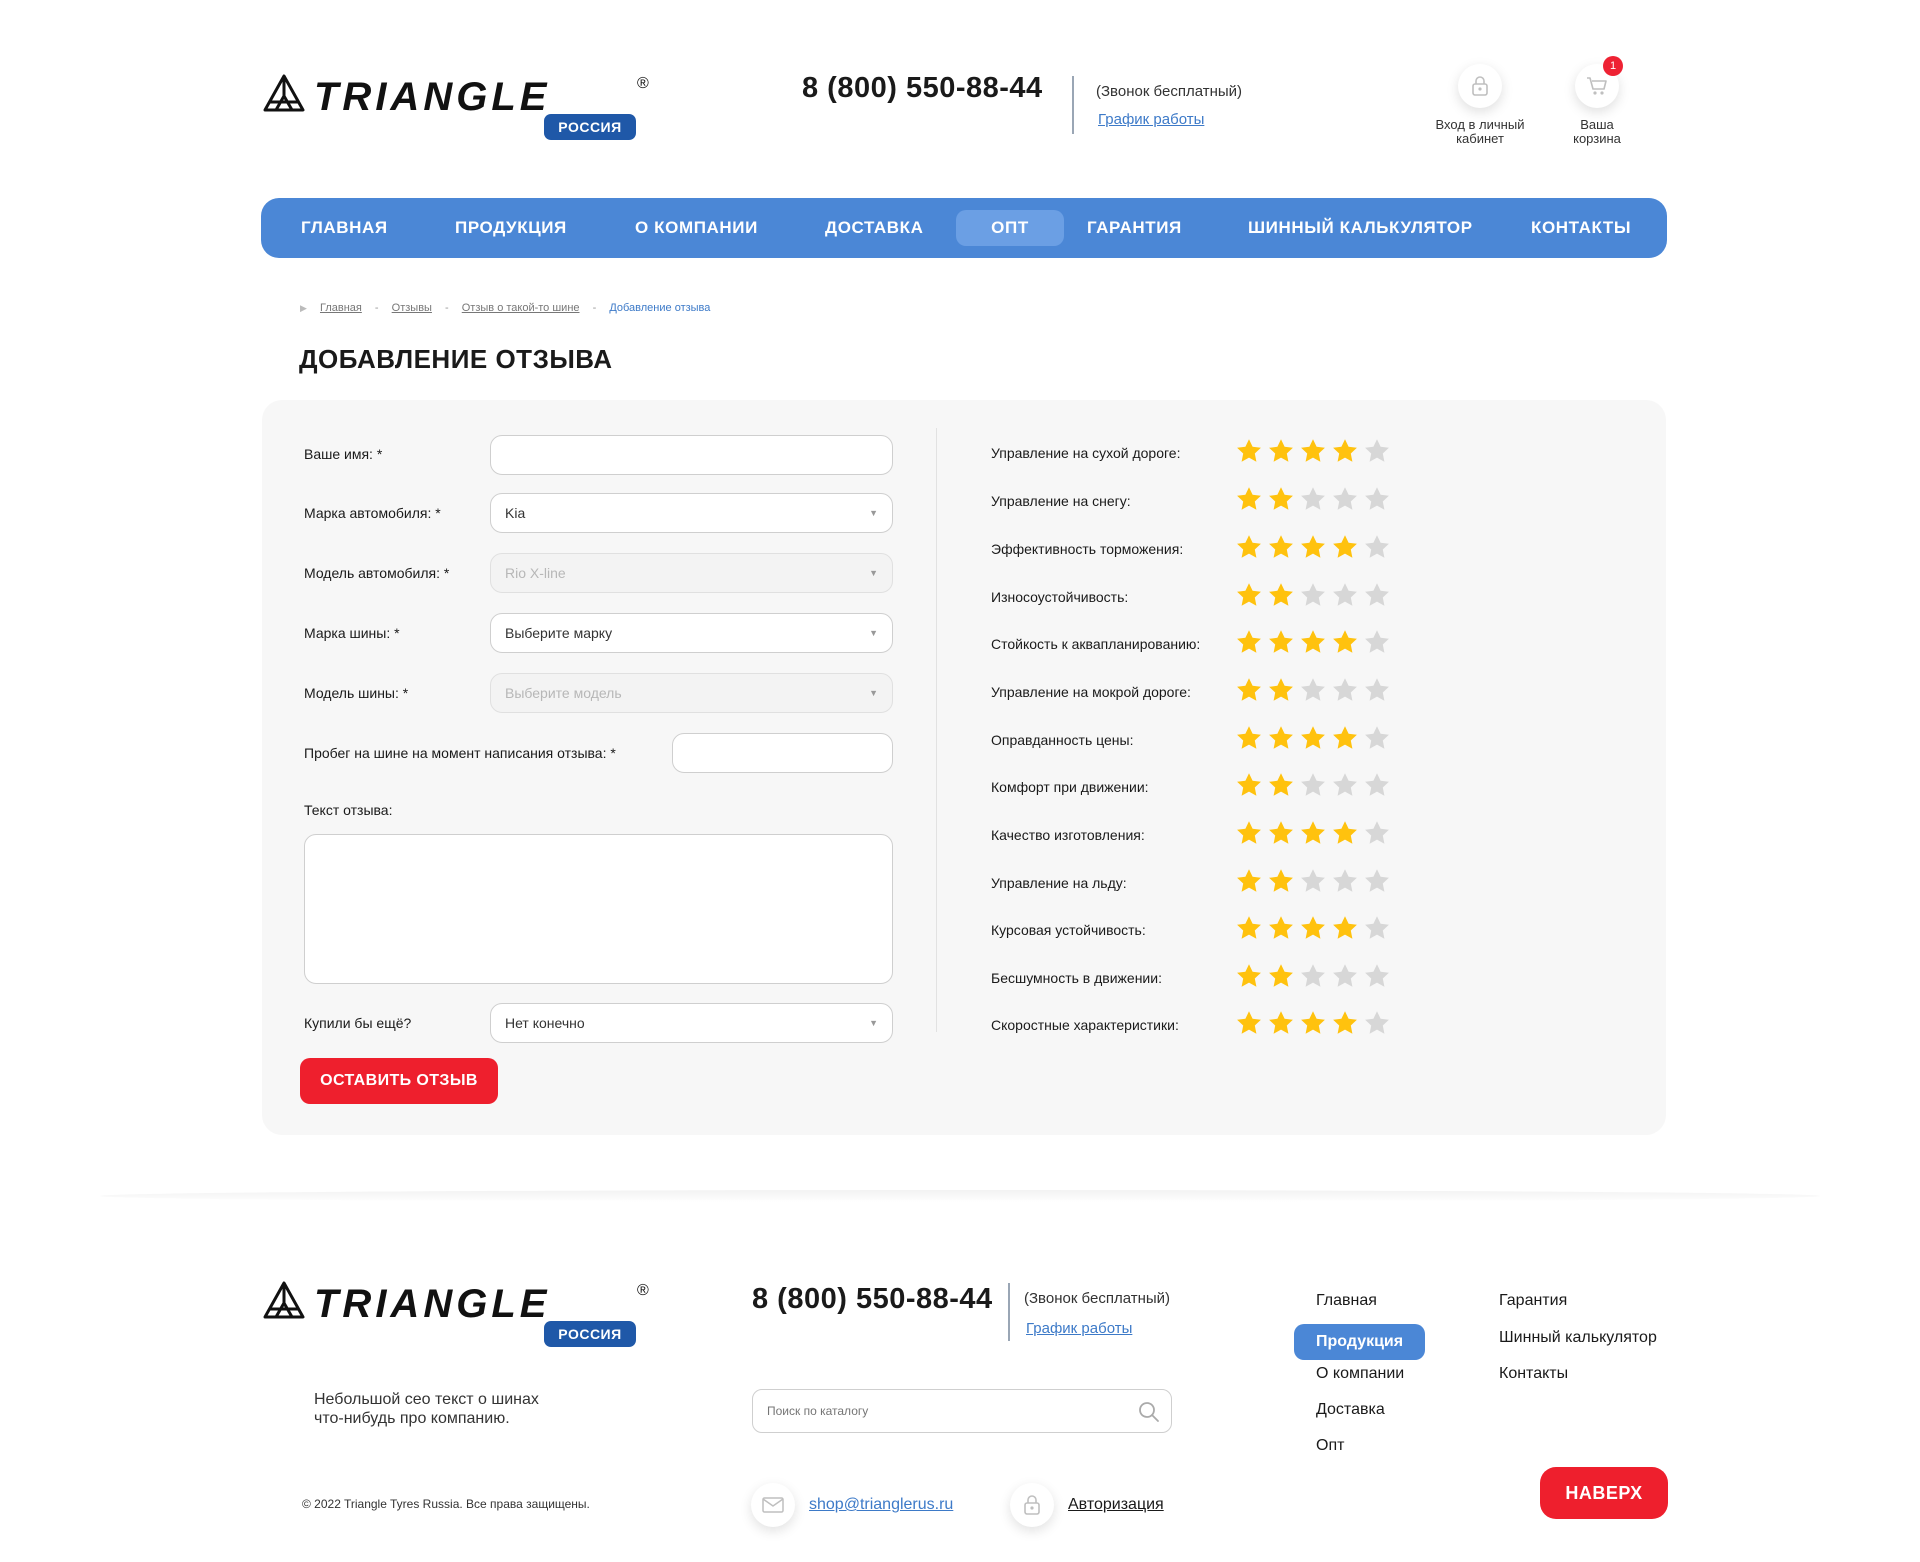 Image resolution: width=1920 pixels, height=1562 pixels. What do you see at coordinates (1533, 1301) in the screenshot?
I see `footer-nav-warranty: Гарантия` at bounding box center [1533, 1301].